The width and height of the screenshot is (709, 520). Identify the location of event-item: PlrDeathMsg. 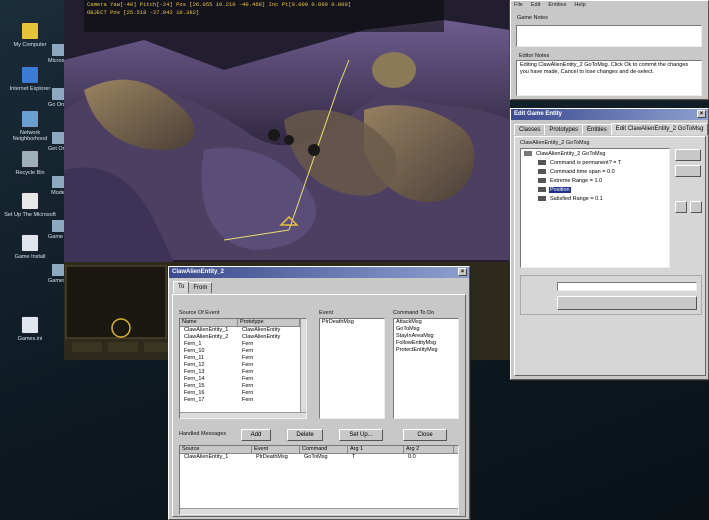
(352, 322).